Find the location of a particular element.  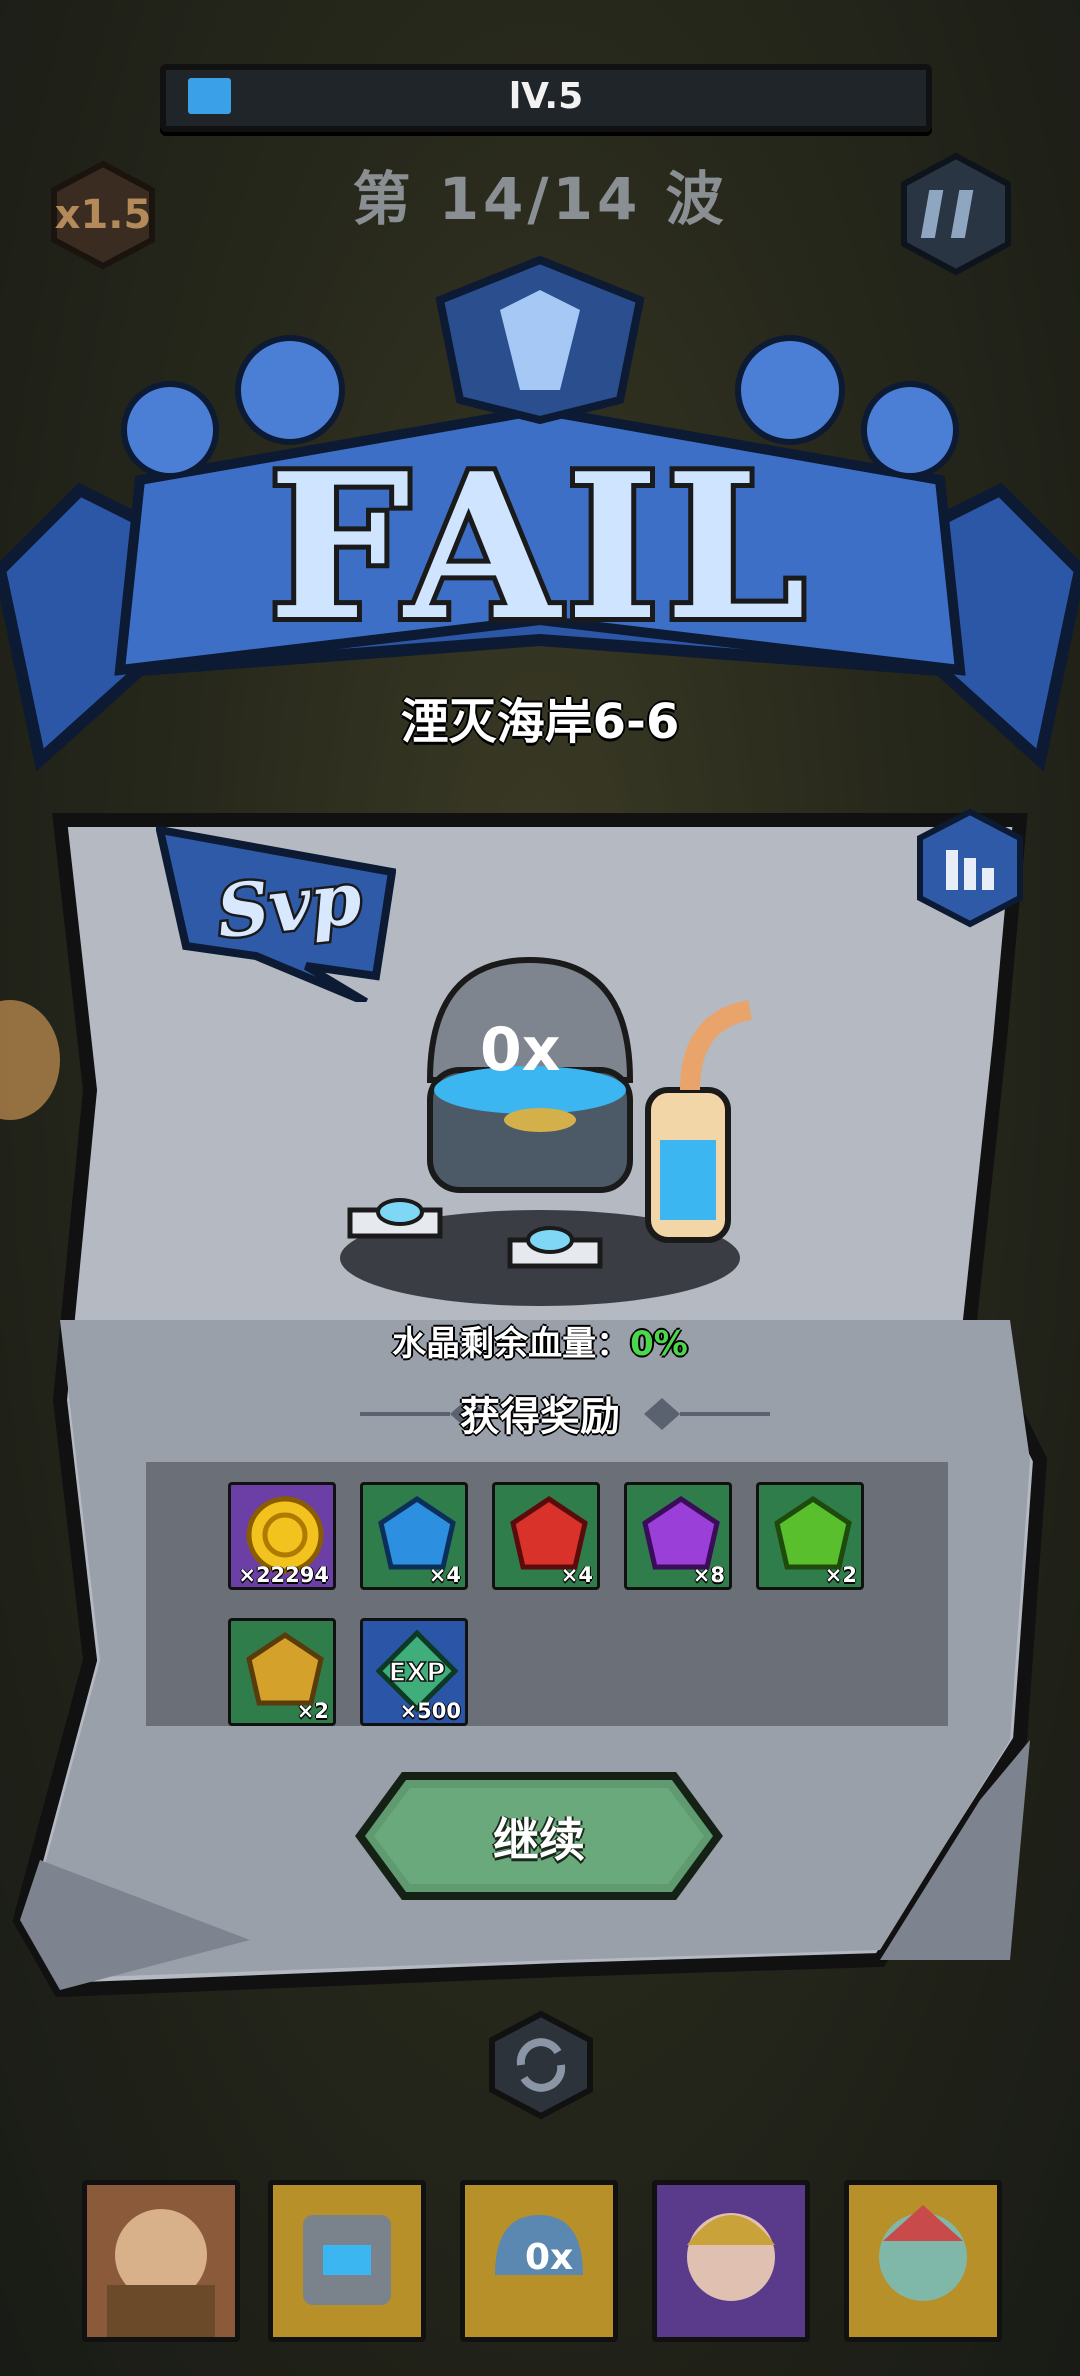

rewards-grid: ×22294 ×4 ×4 ×8 ×2 ×2 EXP ×500 is located at coordinates (547, 1594).